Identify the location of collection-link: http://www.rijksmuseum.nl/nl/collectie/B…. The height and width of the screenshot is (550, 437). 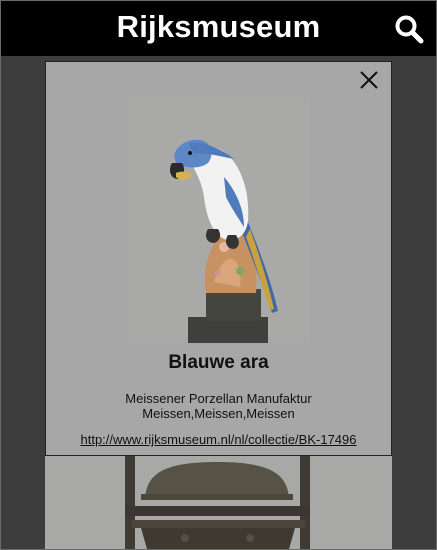
(218, 439).